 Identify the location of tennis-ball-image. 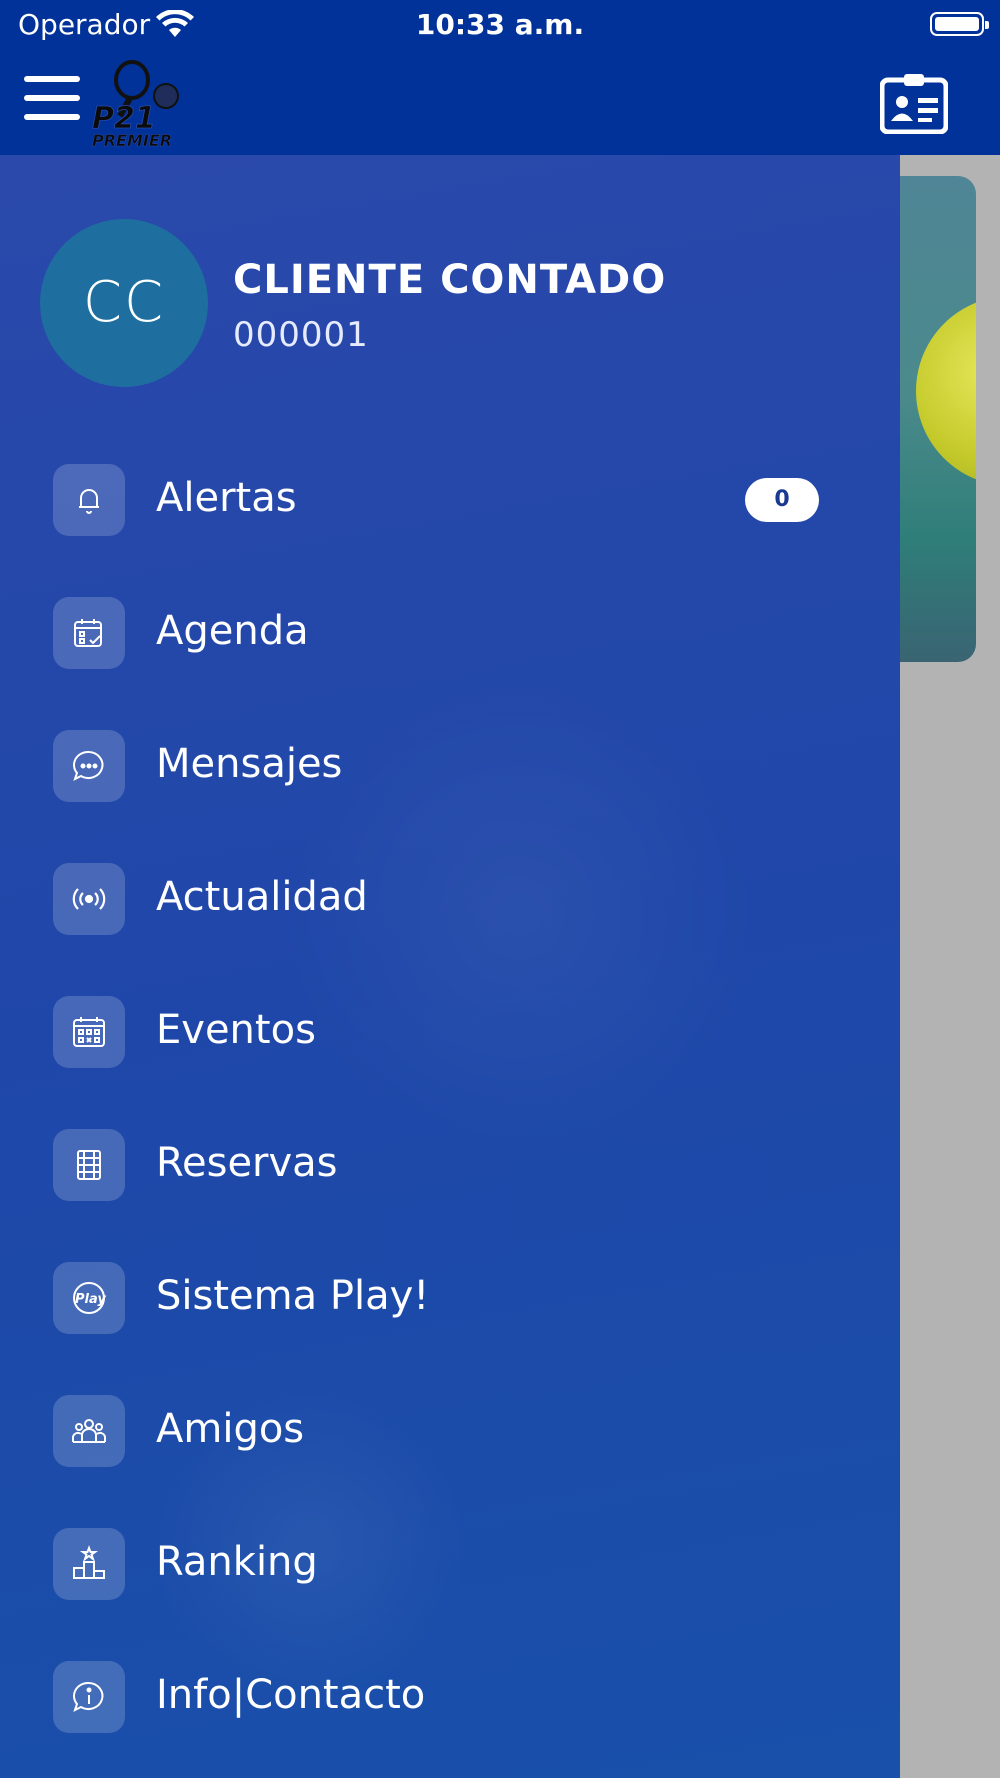
(946, 391).